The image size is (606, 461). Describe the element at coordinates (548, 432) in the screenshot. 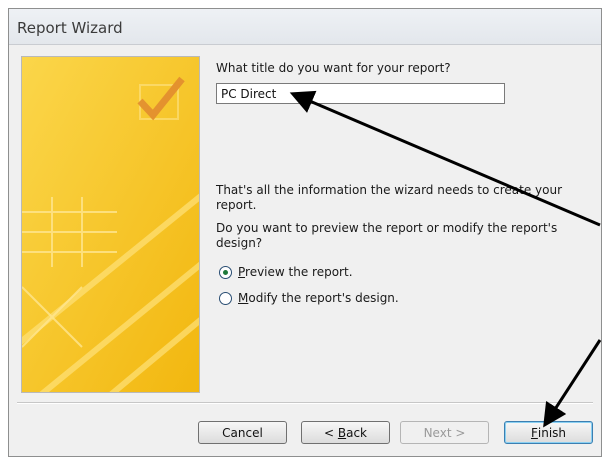

I see `finish-button: Finish` at that location.